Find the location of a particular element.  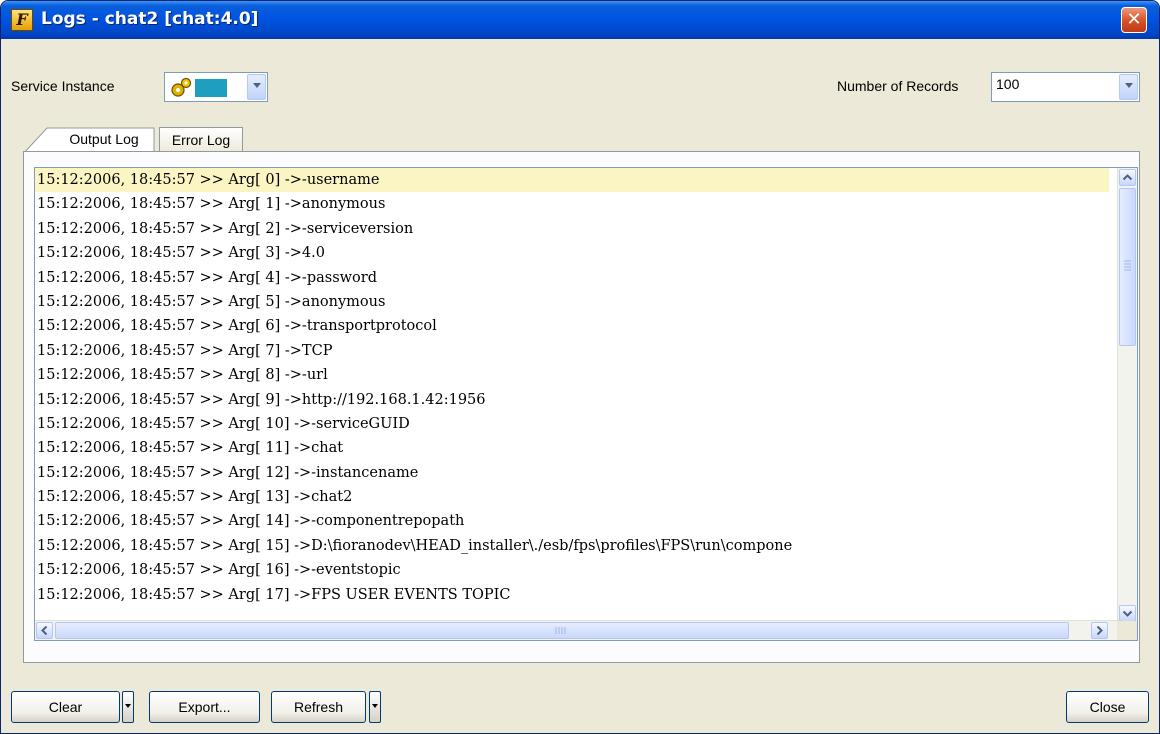

scroll-up-button is located at coordinates (1127, 177).